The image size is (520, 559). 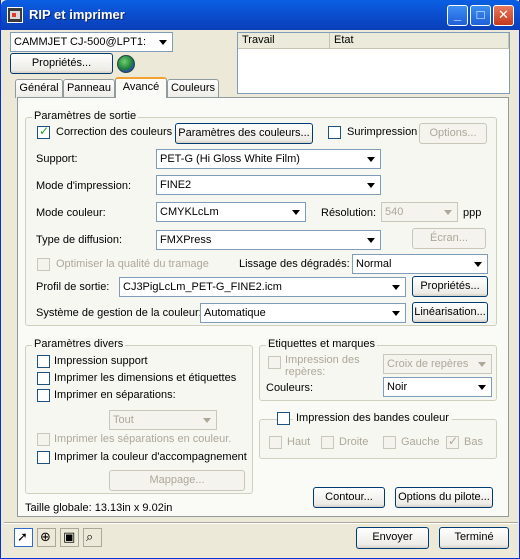 What do you see at coordinates (437, 364) in the screenshot?
I see `marks-select: Croix de repères` at bounding box center [437, 364].